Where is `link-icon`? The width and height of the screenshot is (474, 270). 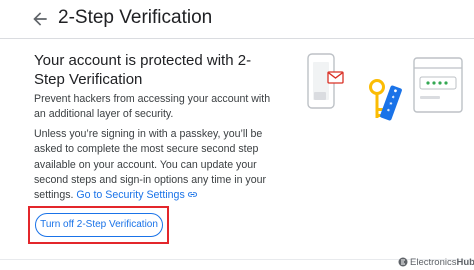 link-icon is located at coordinates (192, 194).